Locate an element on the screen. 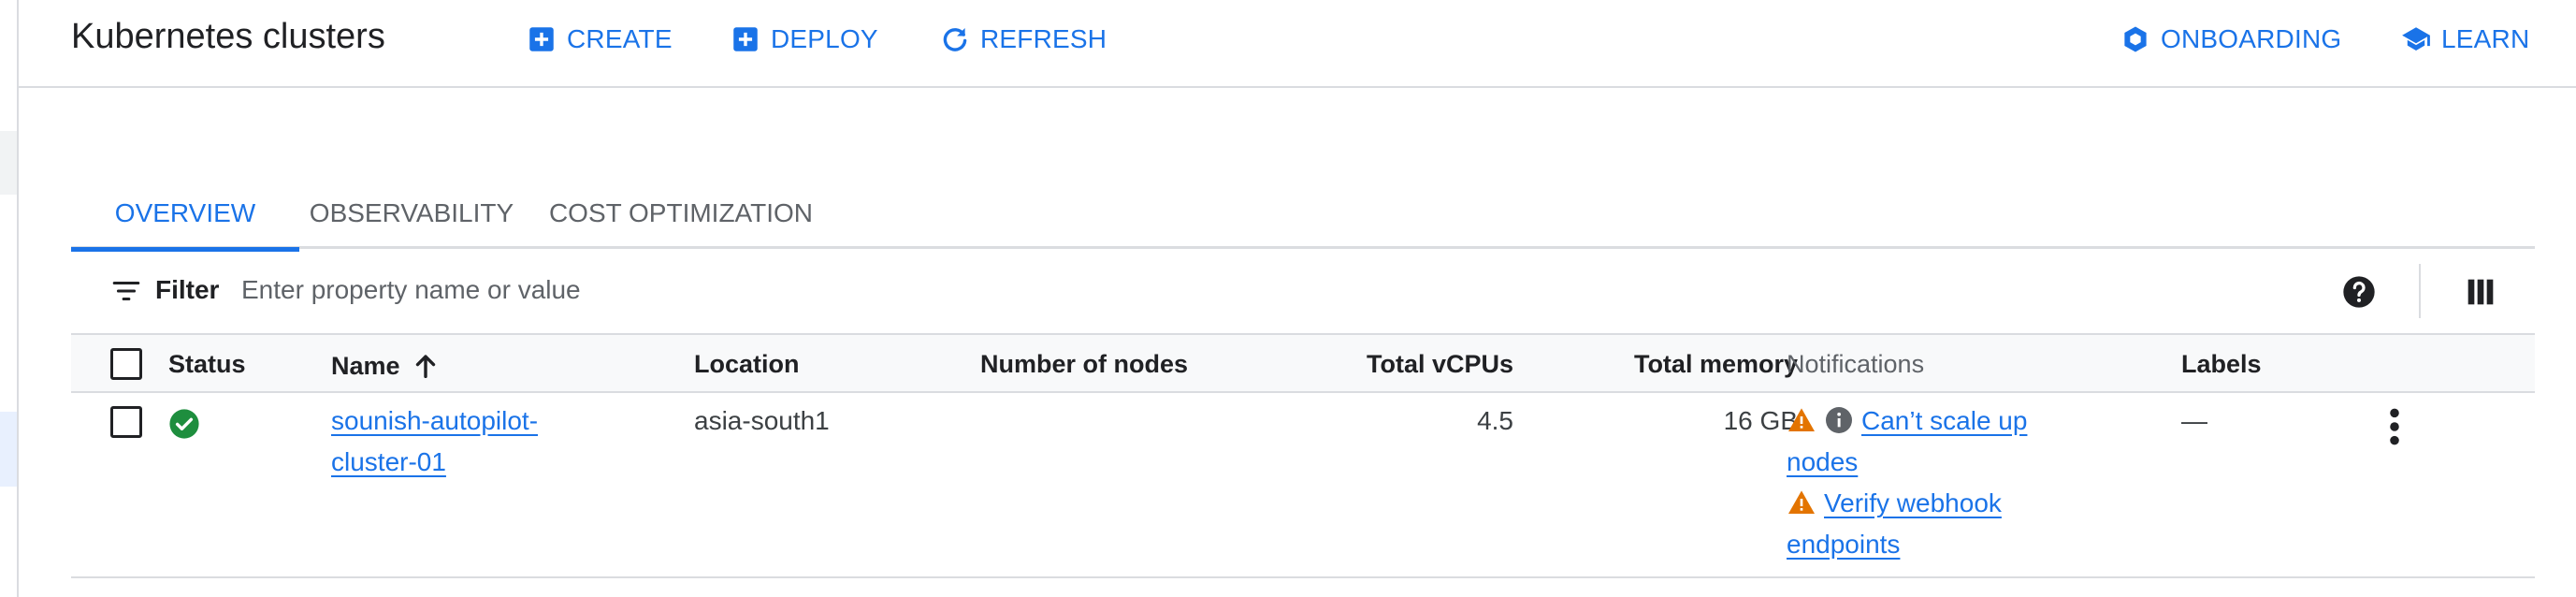 The image size is (2576, 597). cluster-location: asia-south1 is located at coordinates (762, 421).